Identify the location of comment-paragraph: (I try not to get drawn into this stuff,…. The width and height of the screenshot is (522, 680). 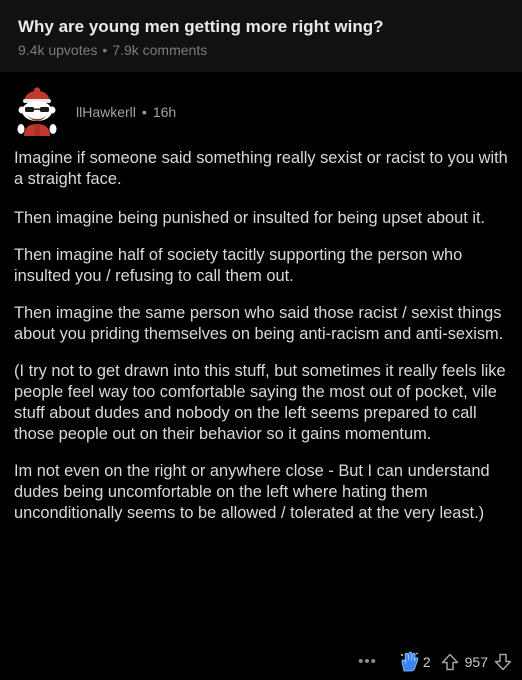
(260, 402).